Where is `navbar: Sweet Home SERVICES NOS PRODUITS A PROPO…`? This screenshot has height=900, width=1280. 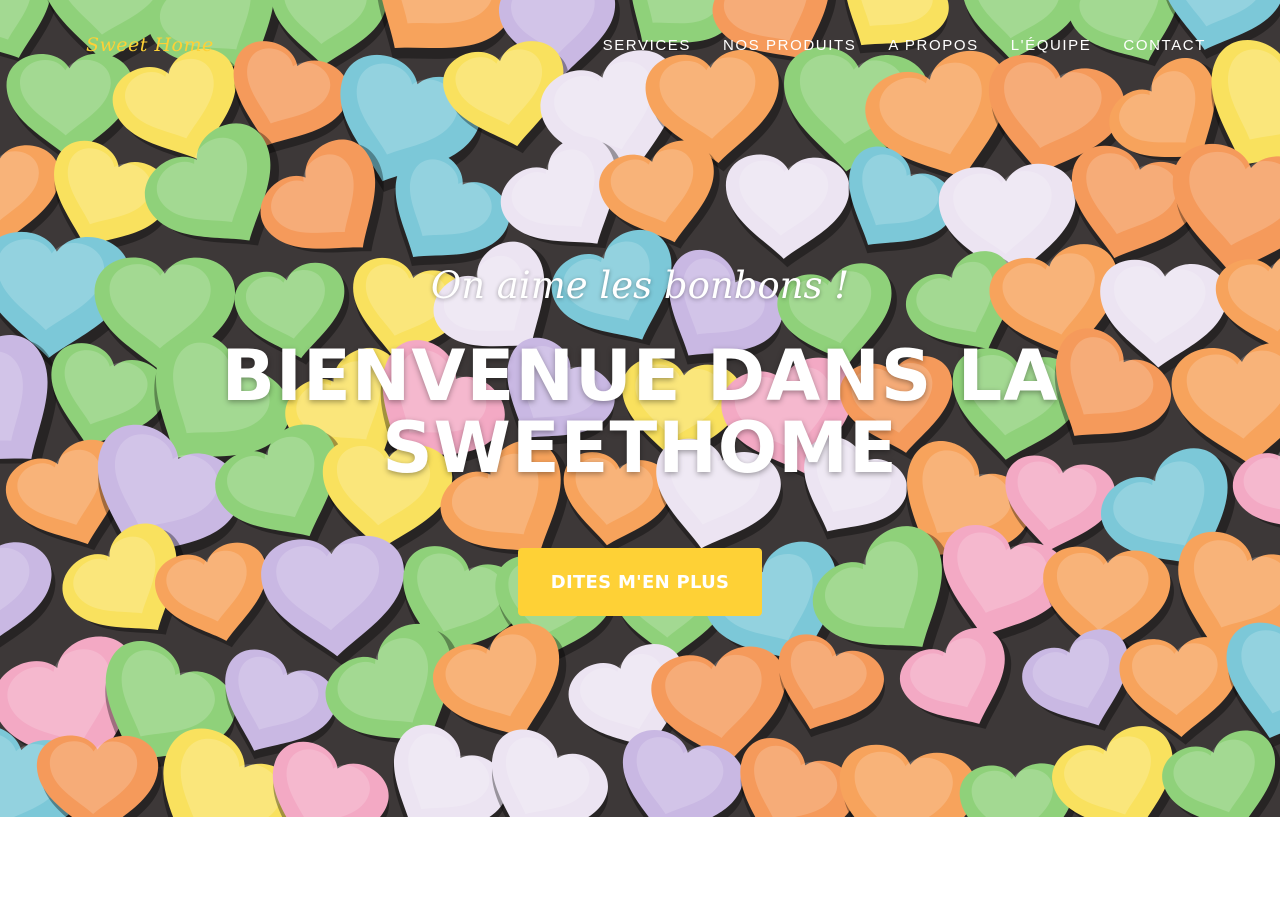 navbar: Sweet Home SERVICES NOS PRODUITS A PROPO… is located at coordinates (640, 47).